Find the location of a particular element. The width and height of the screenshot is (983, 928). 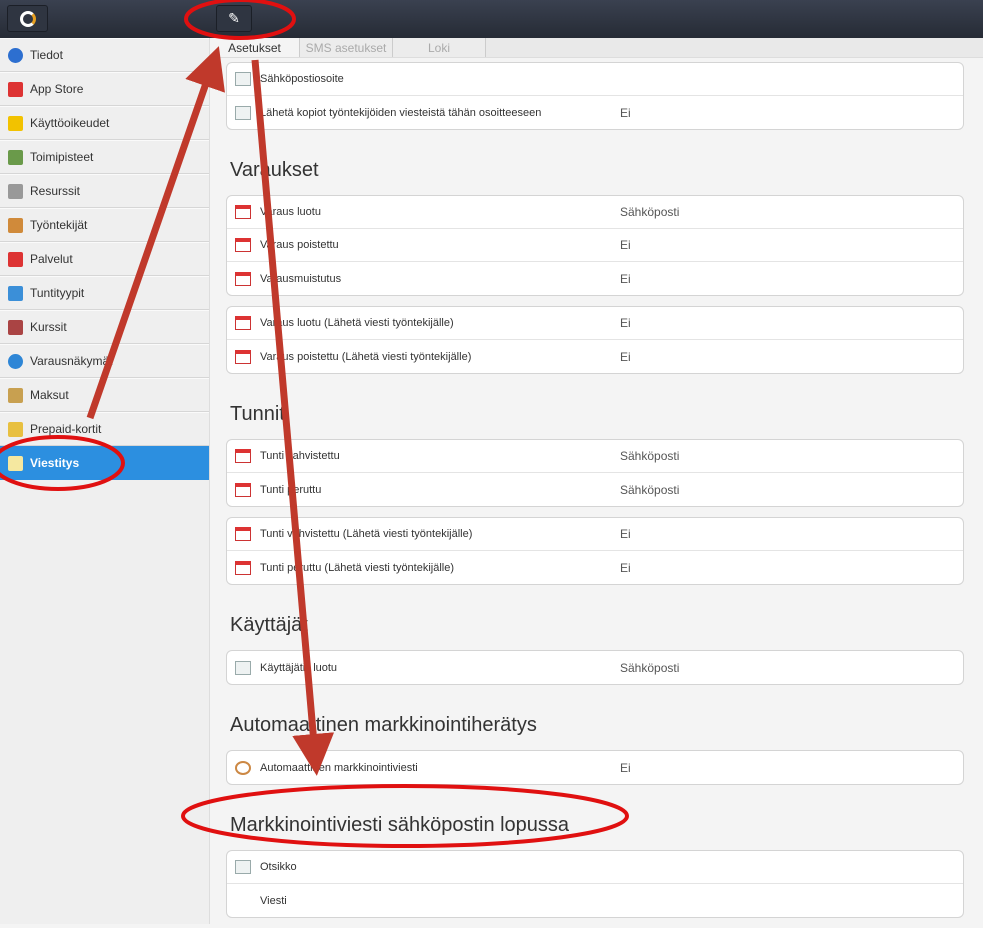

setting-row: Sähköpostiosoite is located at coordinates (595, 79).